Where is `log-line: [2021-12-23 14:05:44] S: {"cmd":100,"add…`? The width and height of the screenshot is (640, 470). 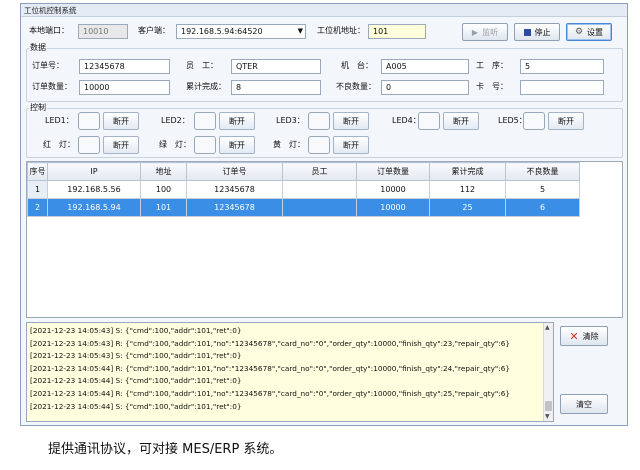 log-line: [2021-12-23 14:05:44] S: {"cmd":100,"add… is located at coordinates (136, 381).